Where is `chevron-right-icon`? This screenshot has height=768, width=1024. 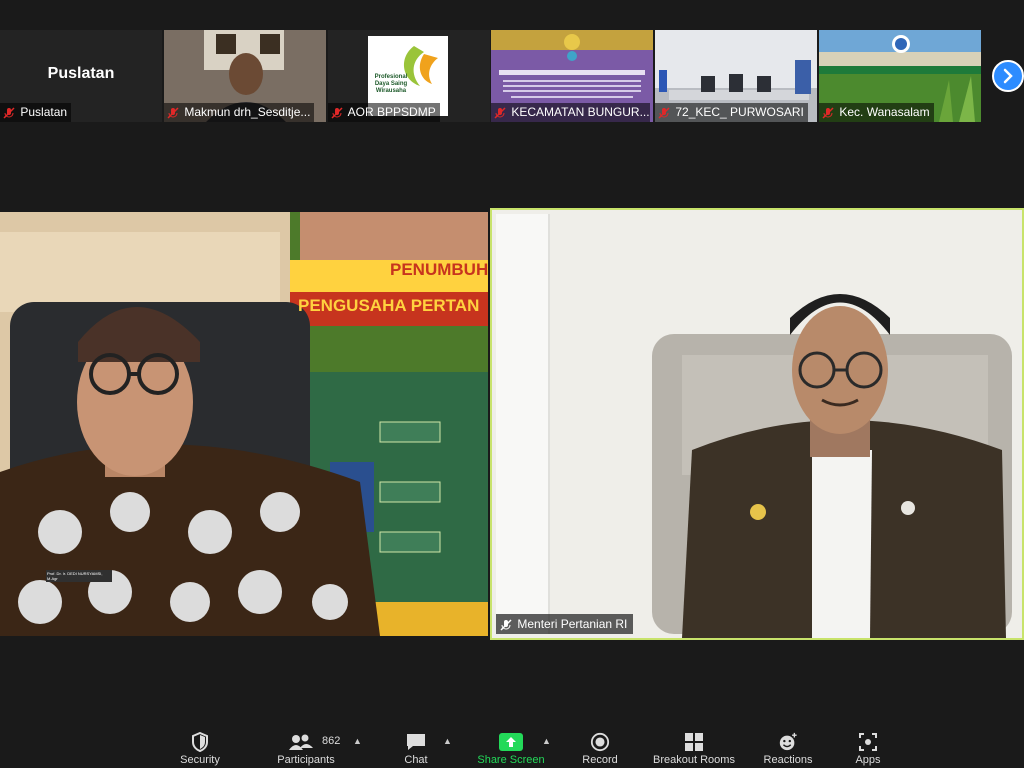
chevron-right-icon is located at coordinates (1008, 76).